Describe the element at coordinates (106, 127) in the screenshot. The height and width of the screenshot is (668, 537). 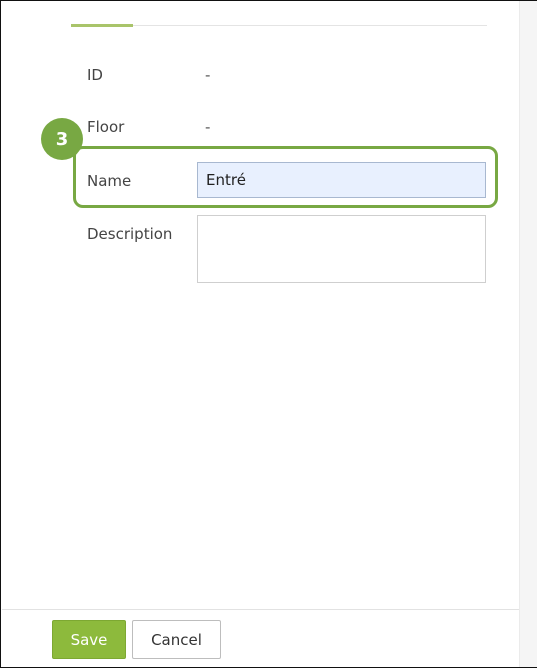
I see `floor-label: Floor` at that location.